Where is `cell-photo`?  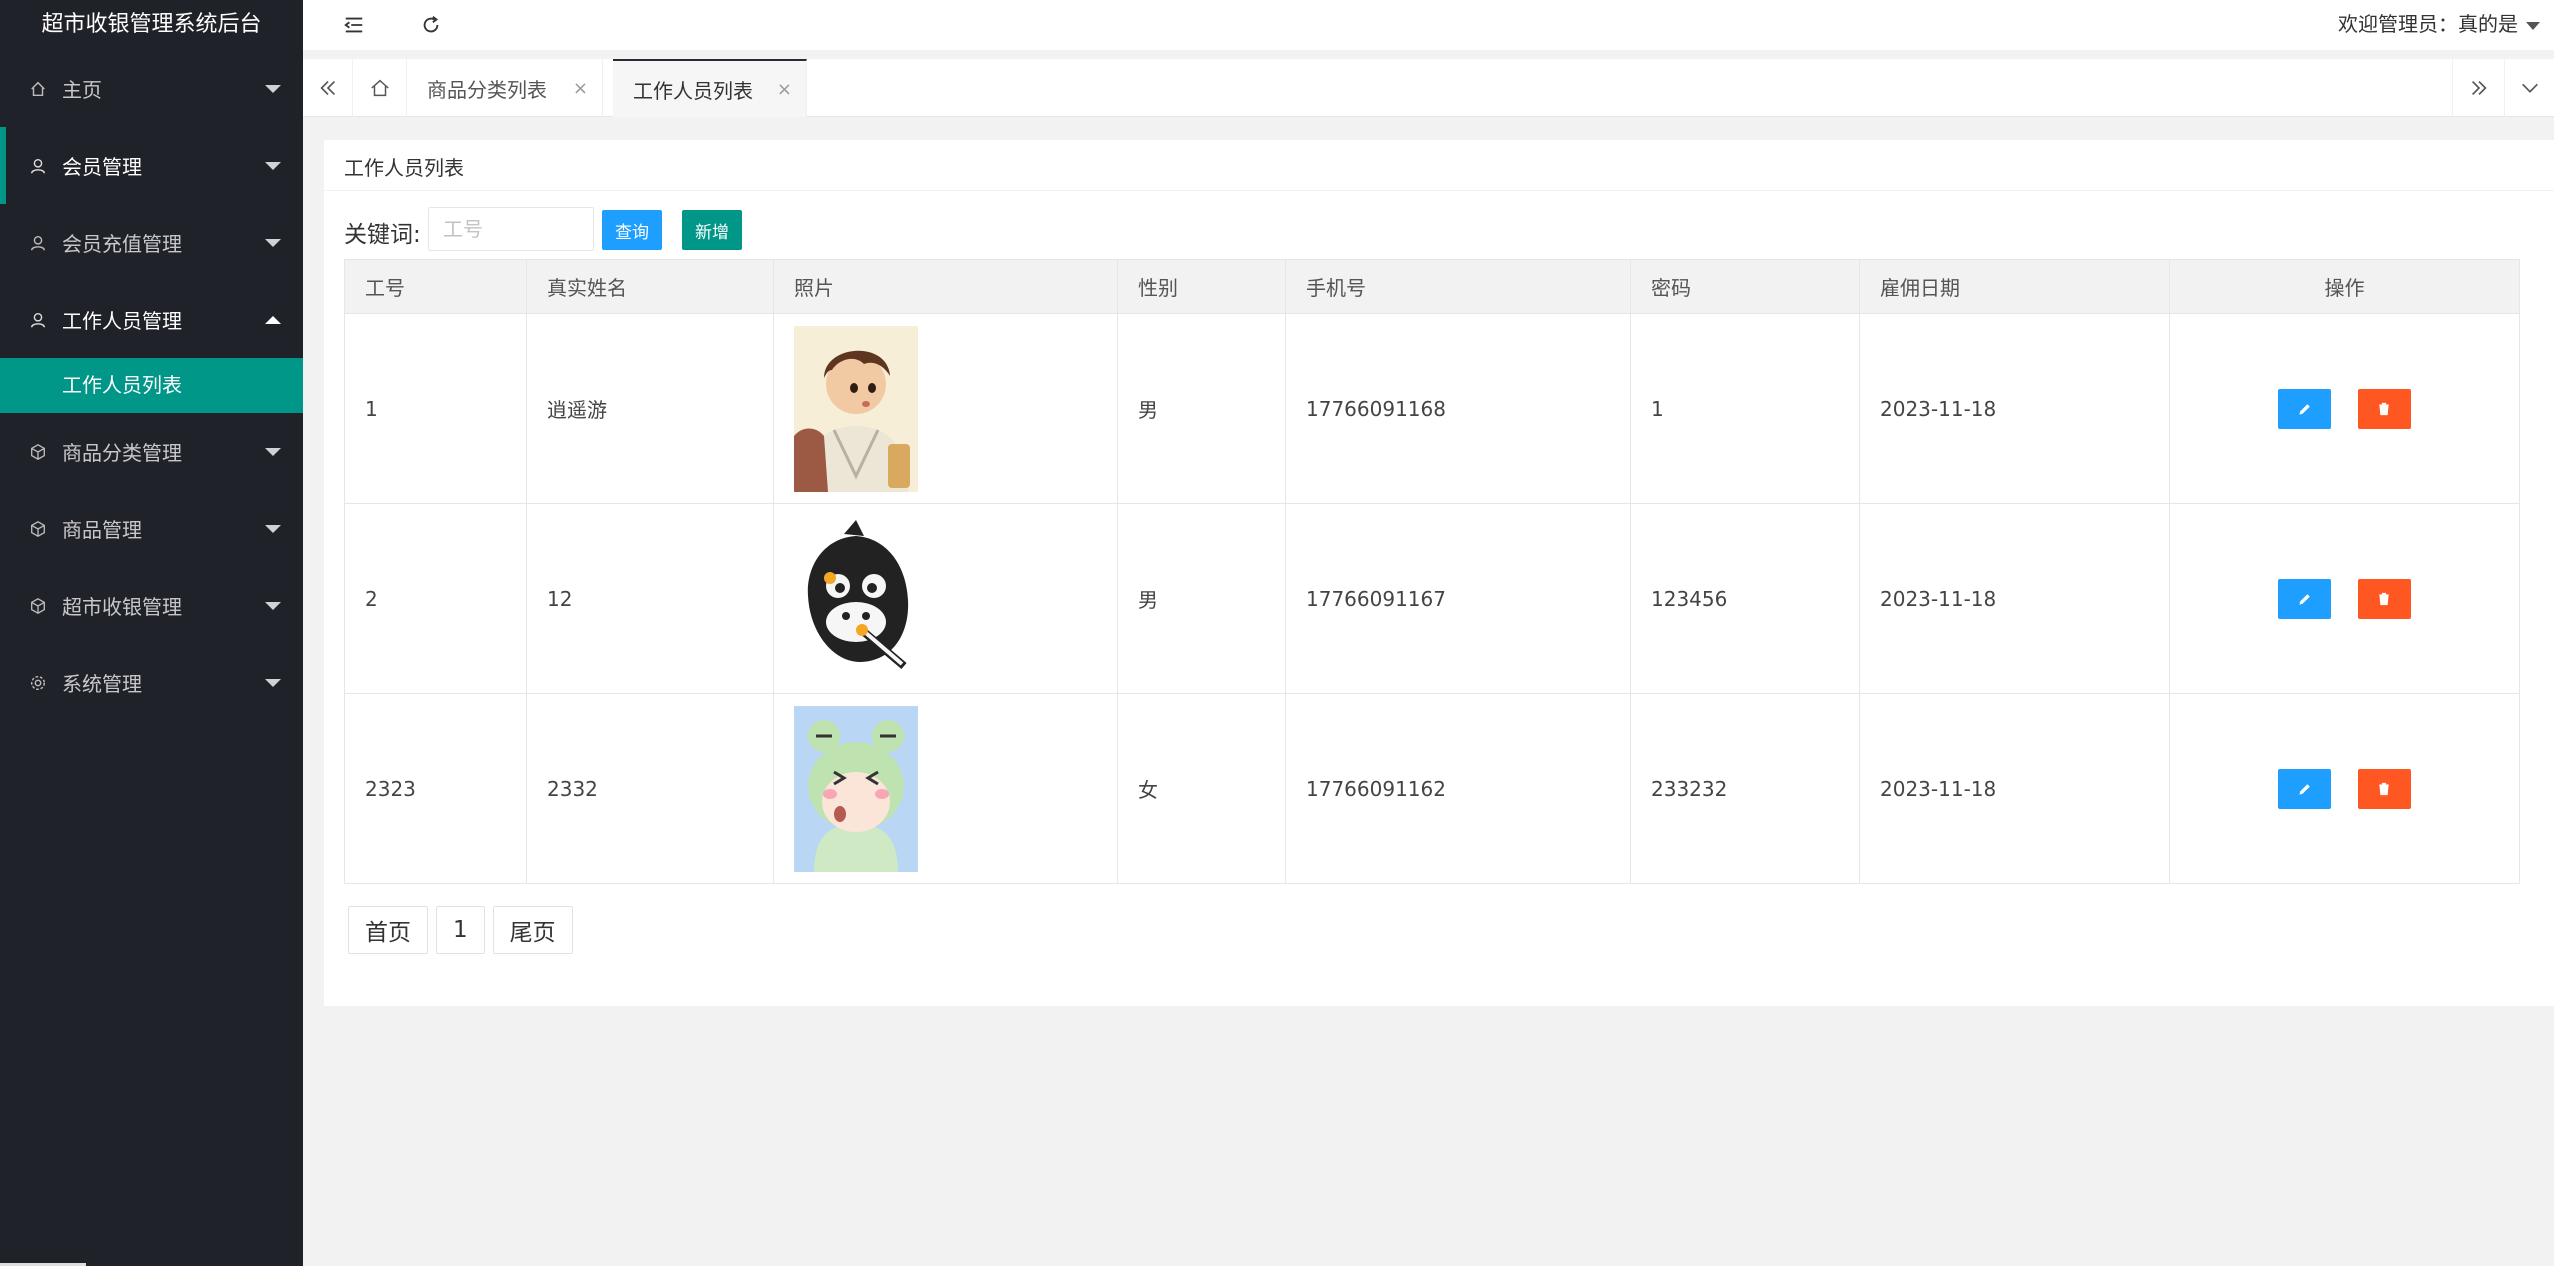 cell-photo is located at coordinates (945, 788).